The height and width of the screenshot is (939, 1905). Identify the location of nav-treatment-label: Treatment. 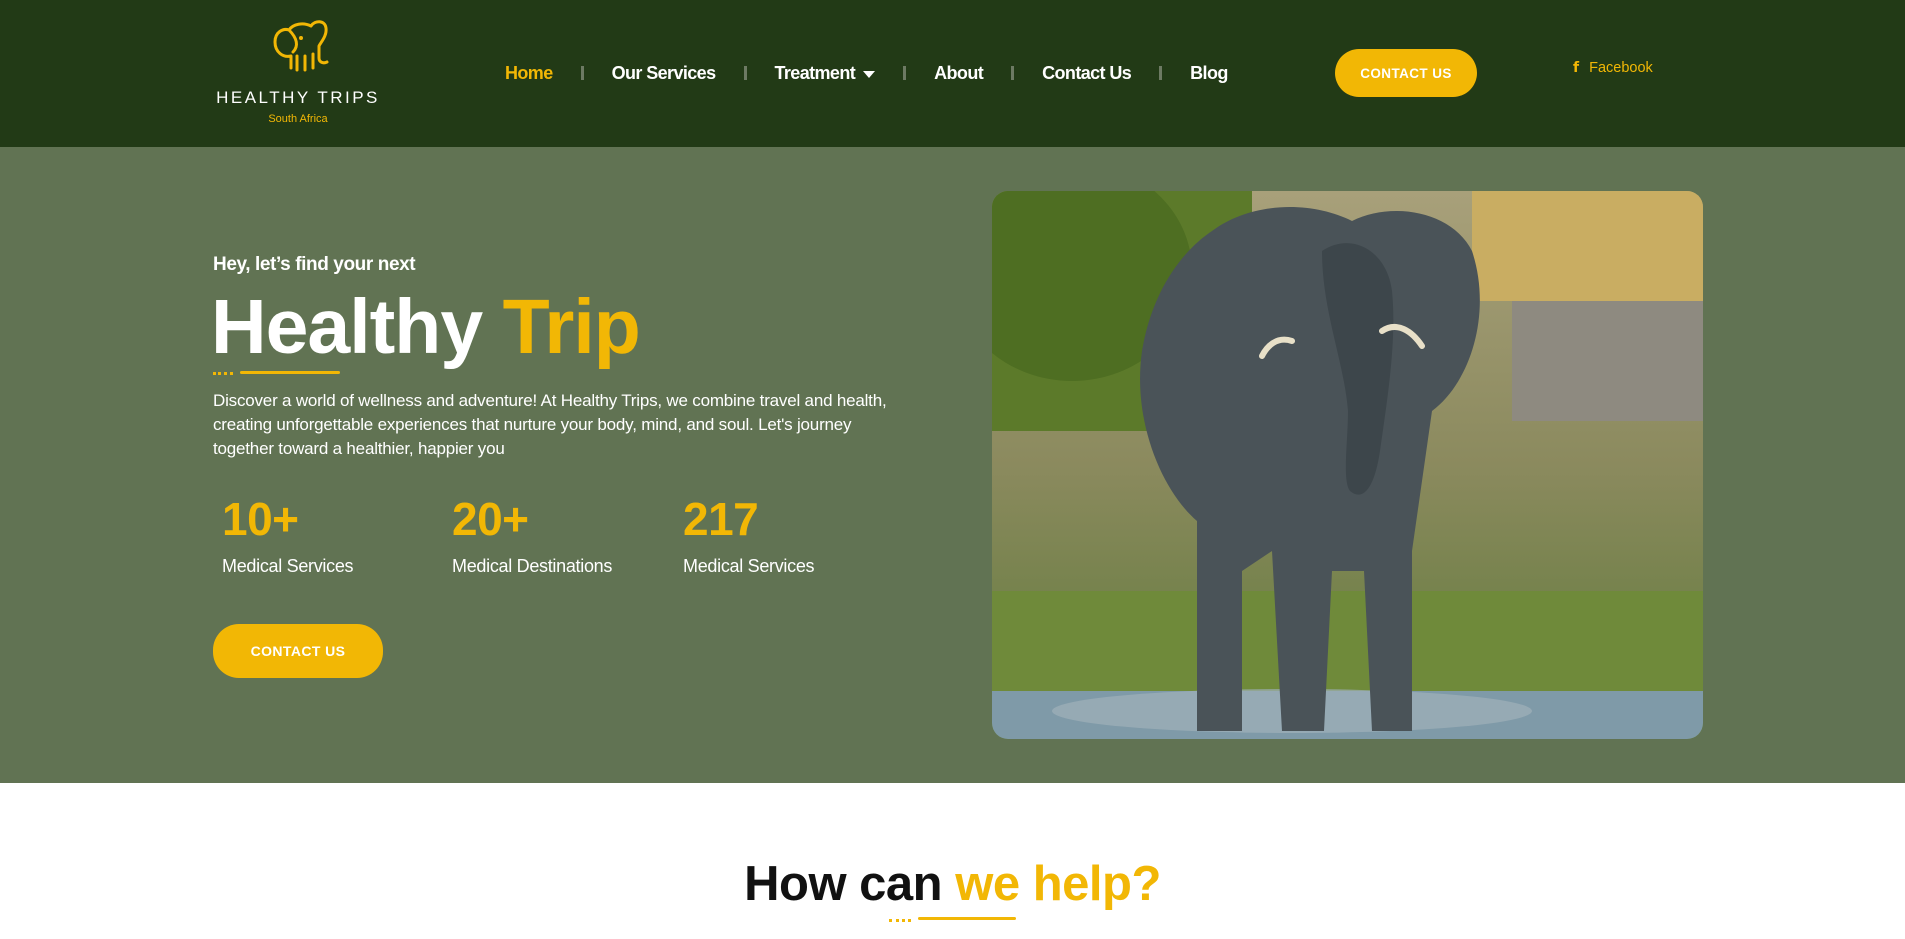
(815, 72).